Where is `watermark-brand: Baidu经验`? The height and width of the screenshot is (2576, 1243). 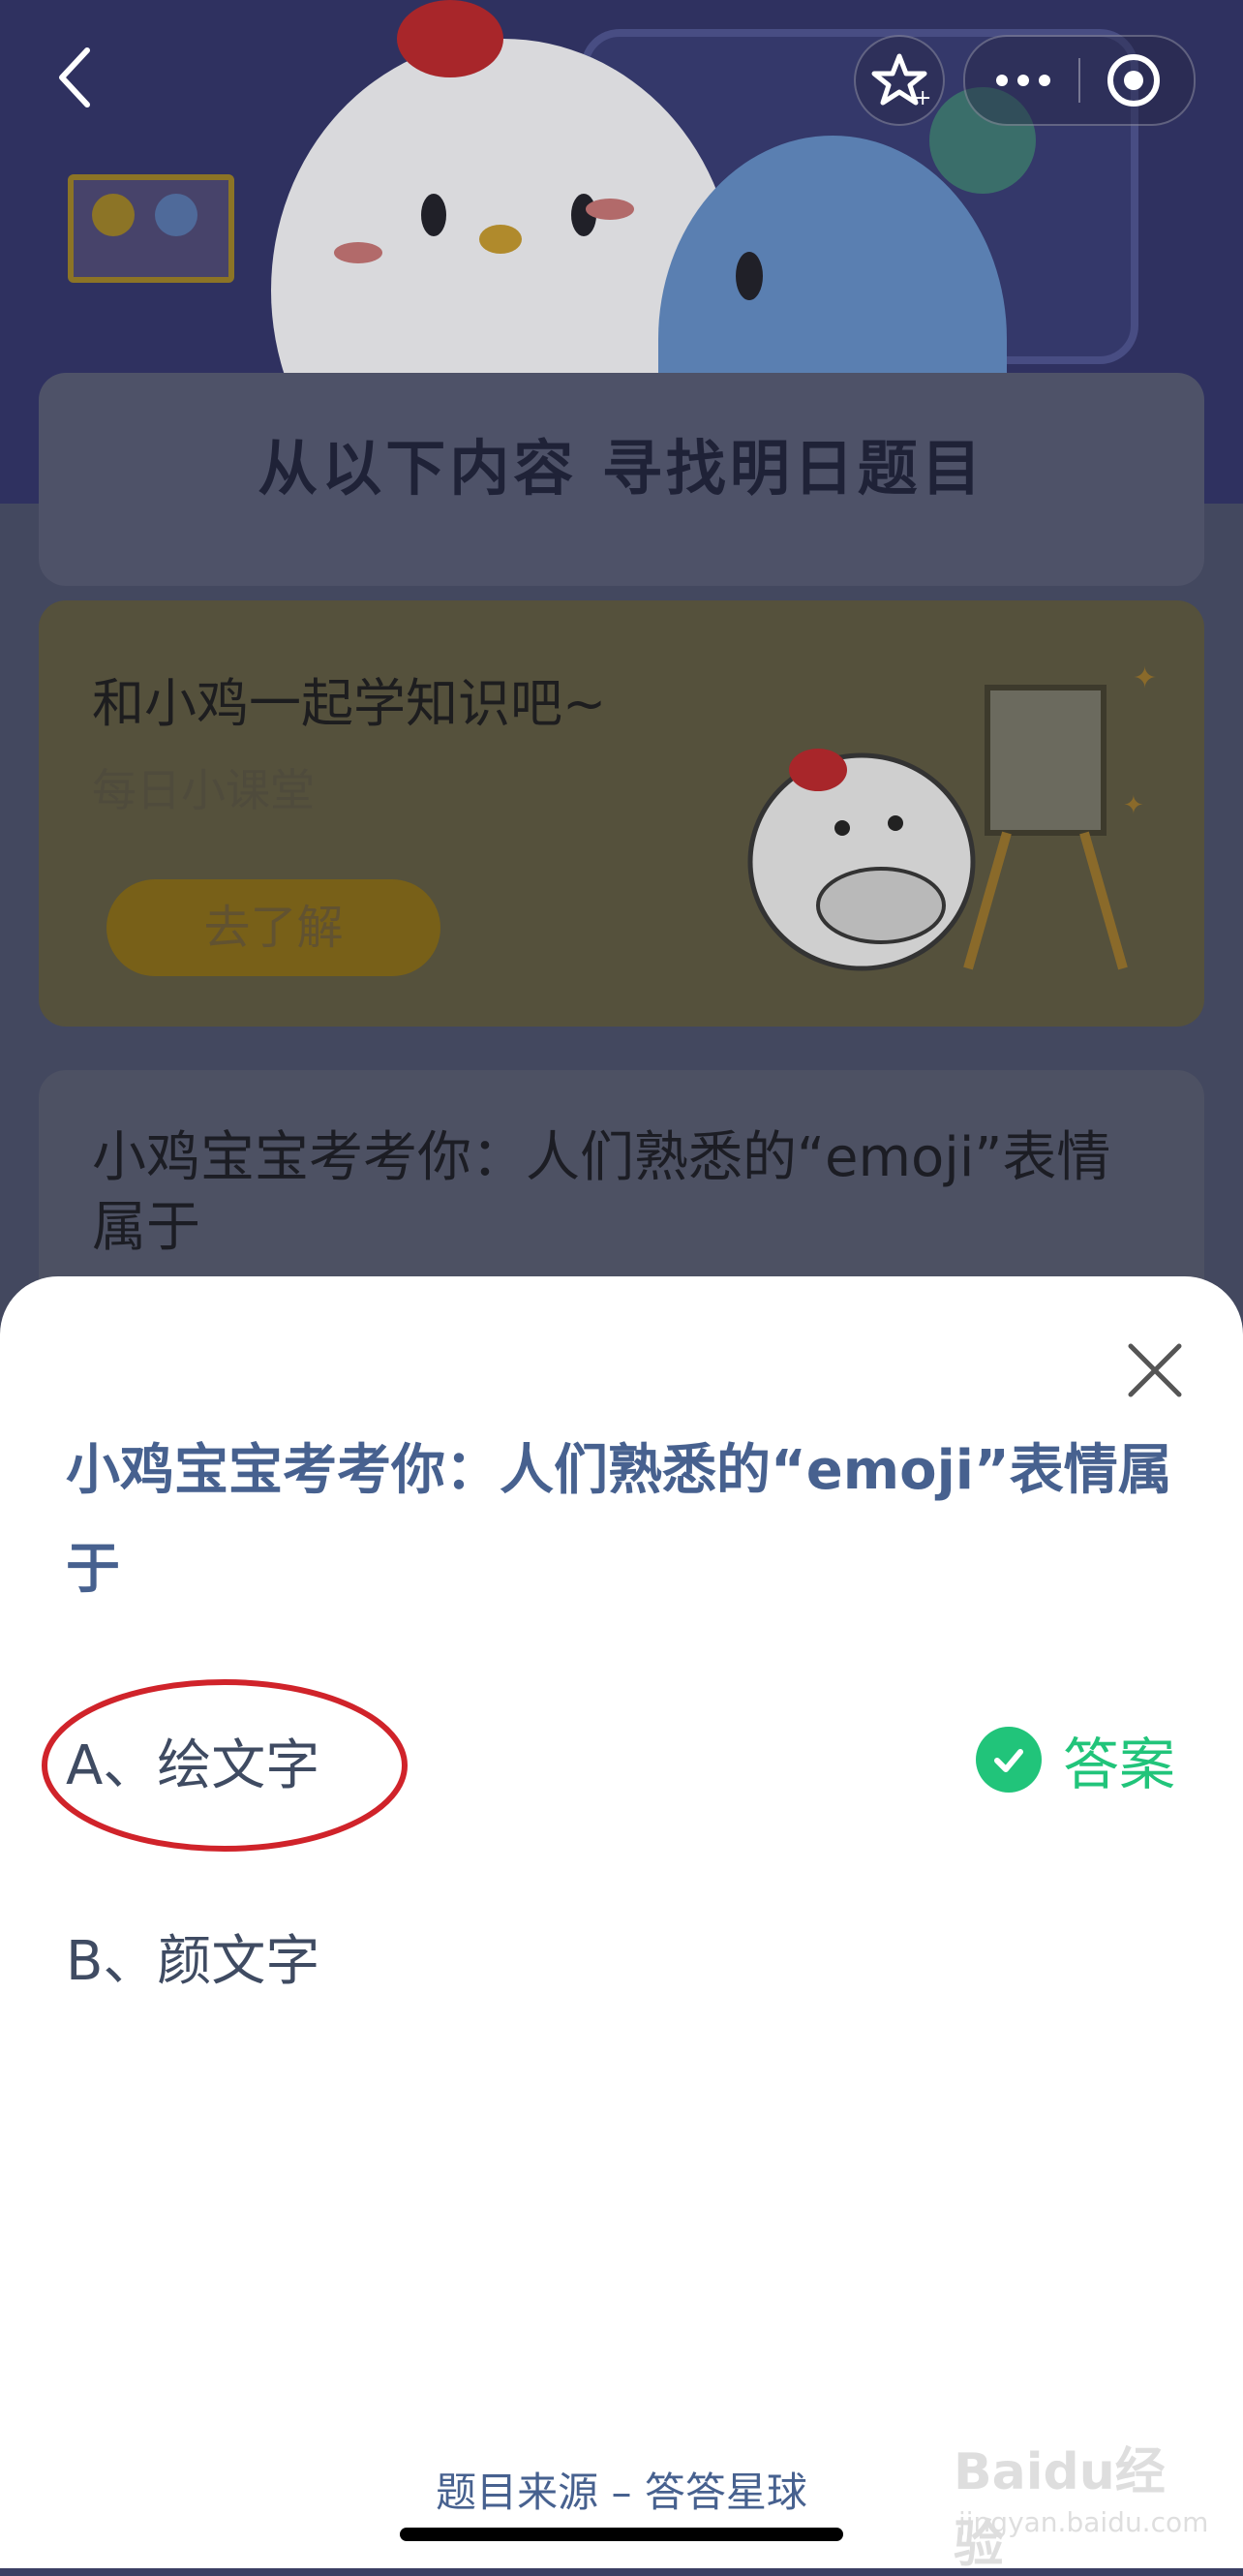
watermark-brand: Baidu经验 is located at coordinates (1060, 2508).